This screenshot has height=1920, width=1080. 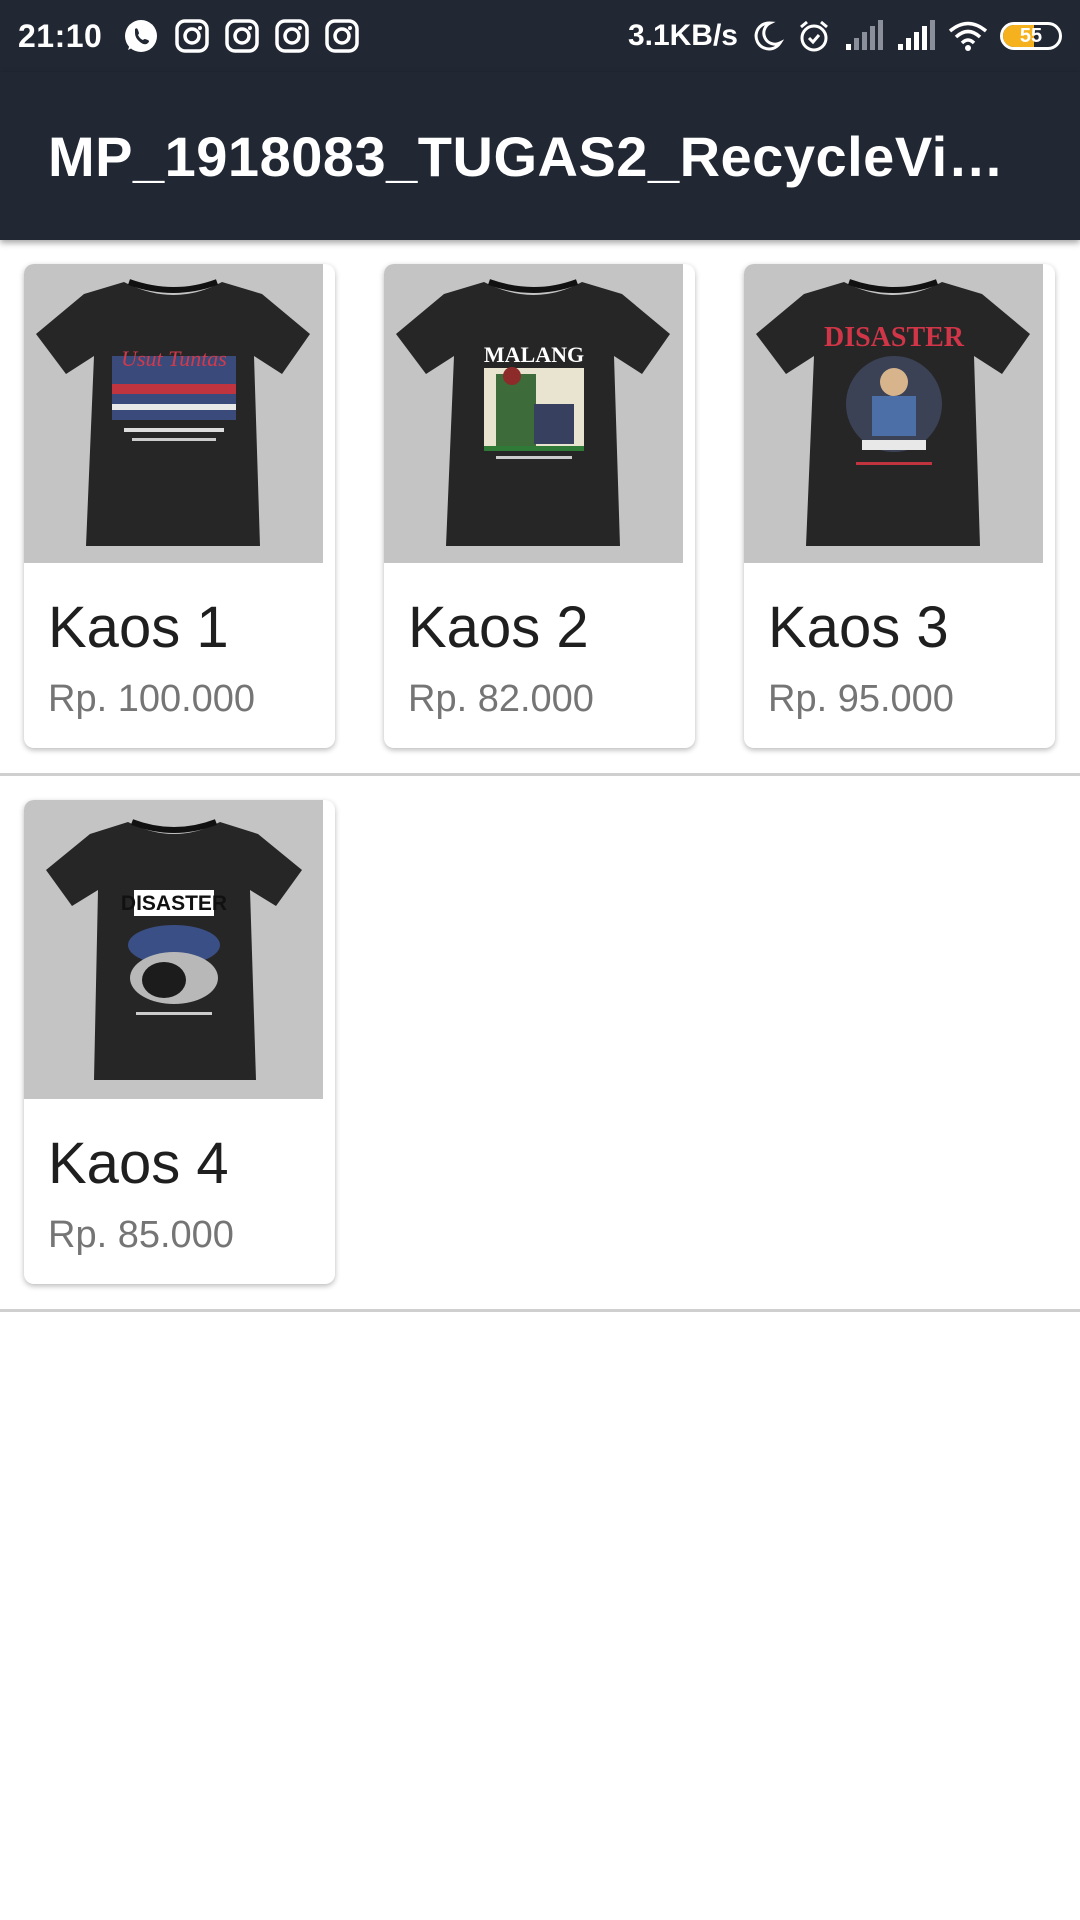 What do you see at coordinates (173, 413) in the screenshot?
I see `product-image: Usut Tuntas` at bounding box center [173, 413].